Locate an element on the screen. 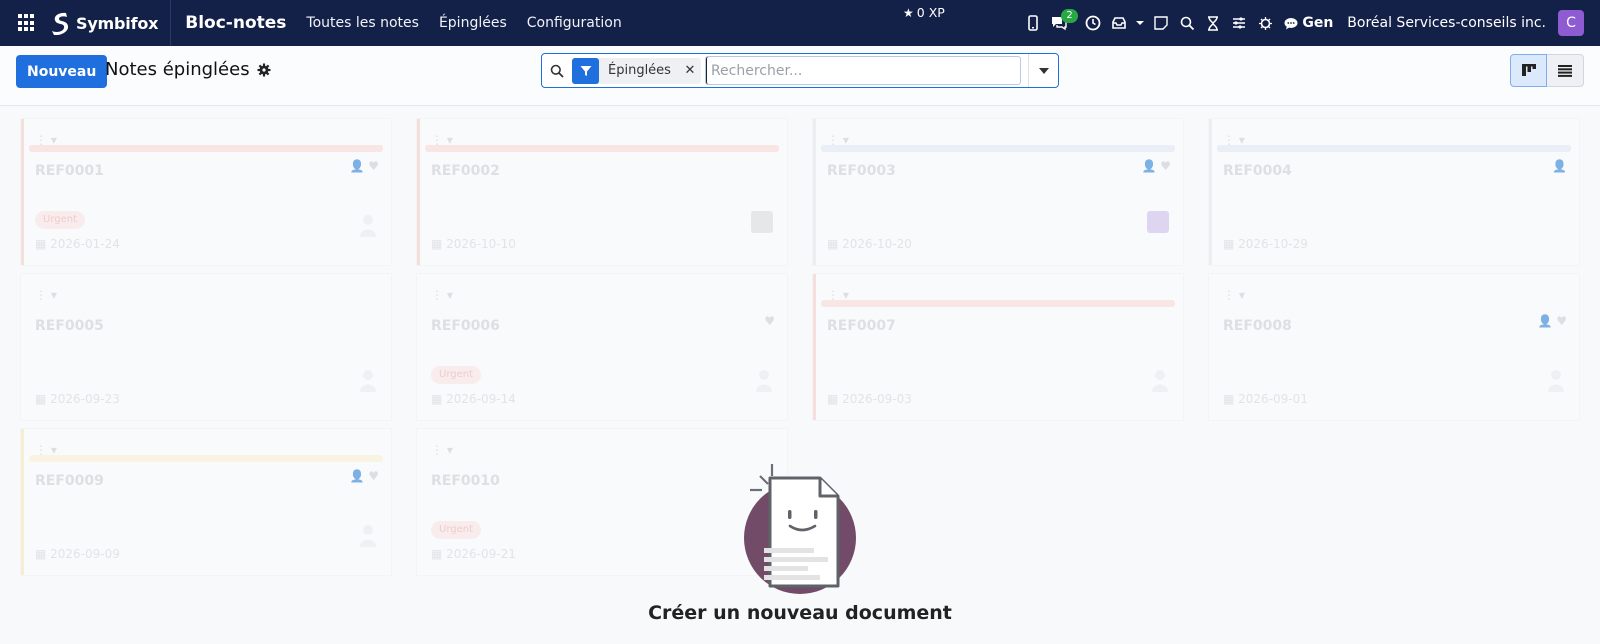 This screenshot has width=1600, height=644. card-ref: REF0009 is located at coordinates (69, 481).